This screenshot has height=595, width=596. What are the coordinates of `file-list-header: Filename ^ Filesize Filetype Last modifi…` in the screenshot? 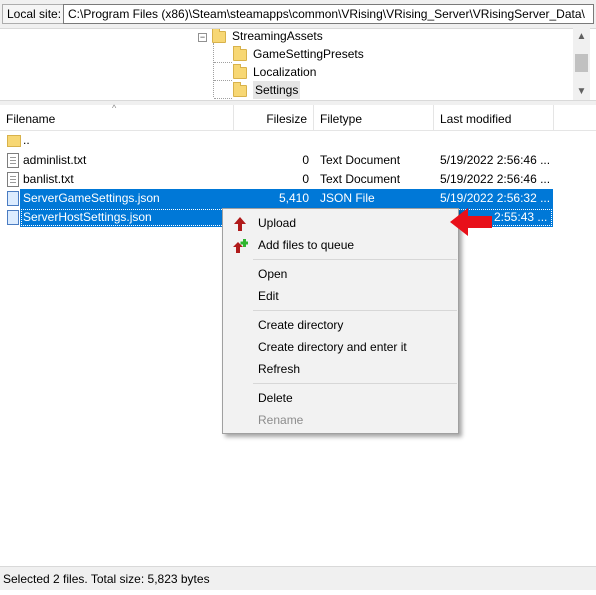 It's located at (298, 117).